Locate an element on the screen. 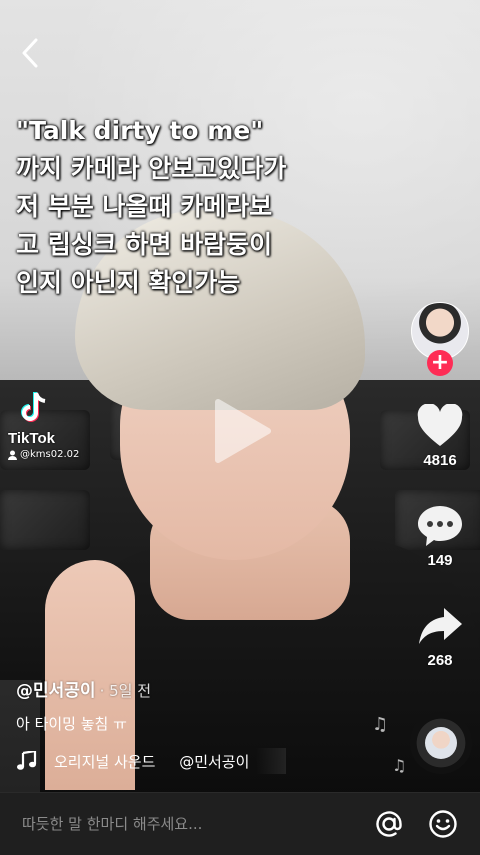 Image resolution: width=480 pixels, height=855 pixels. watermark-user: @kms02.02 is located at coordinates (53, 454).